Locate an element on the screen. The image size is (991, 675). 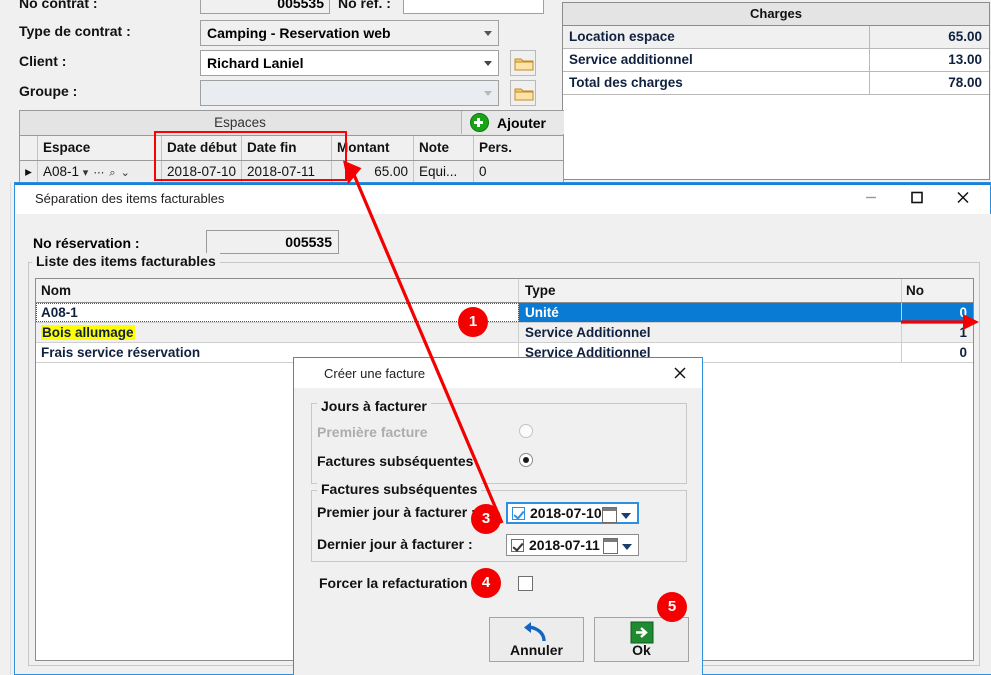
client-select: Richard Laniel is located at coordinates (349, 63).